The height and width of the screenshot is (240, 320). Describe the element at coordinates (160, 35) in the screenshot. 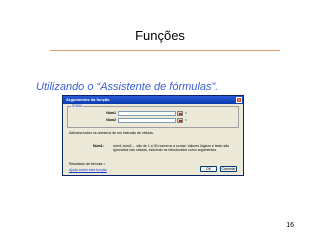

I see `slide-title: Funções` at that location.